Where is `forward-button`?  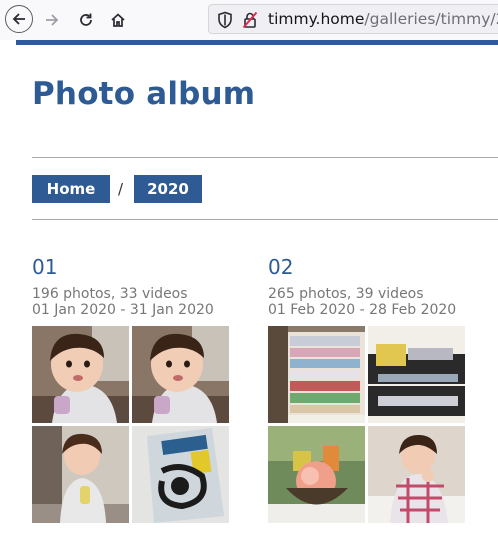
forward-button is located at coordinates (52, 20).